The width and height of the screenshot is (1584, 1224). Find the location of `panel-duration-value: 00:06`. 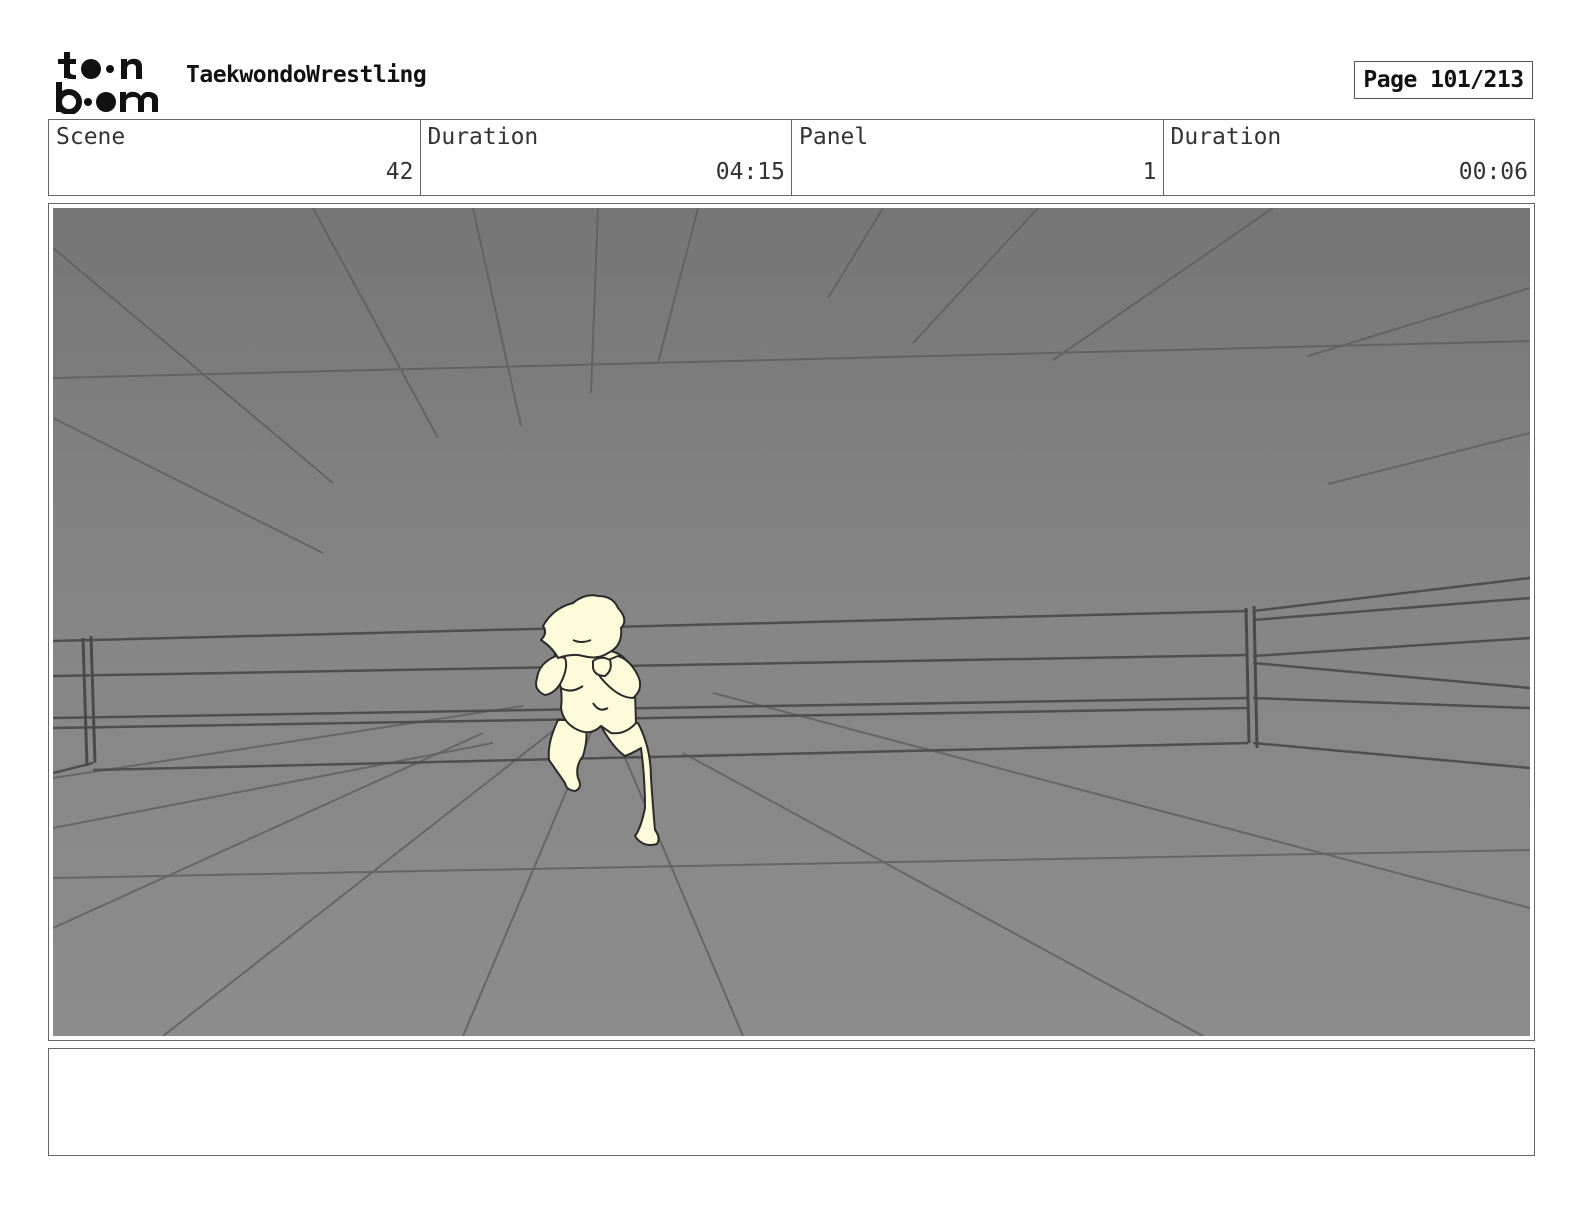

panel-duration-value: 00:06 is located at coordinates (1493, 172).